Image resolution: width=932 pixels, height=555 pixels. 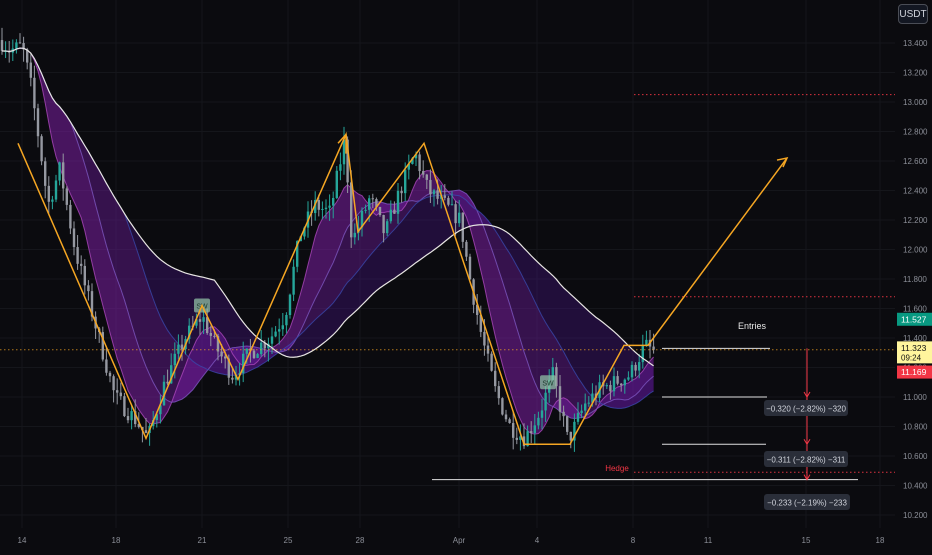 What do you see at coordinates (202, 540) in the screenshot?
I see `x-tick-label: 21` at bounding box center [202, 540].